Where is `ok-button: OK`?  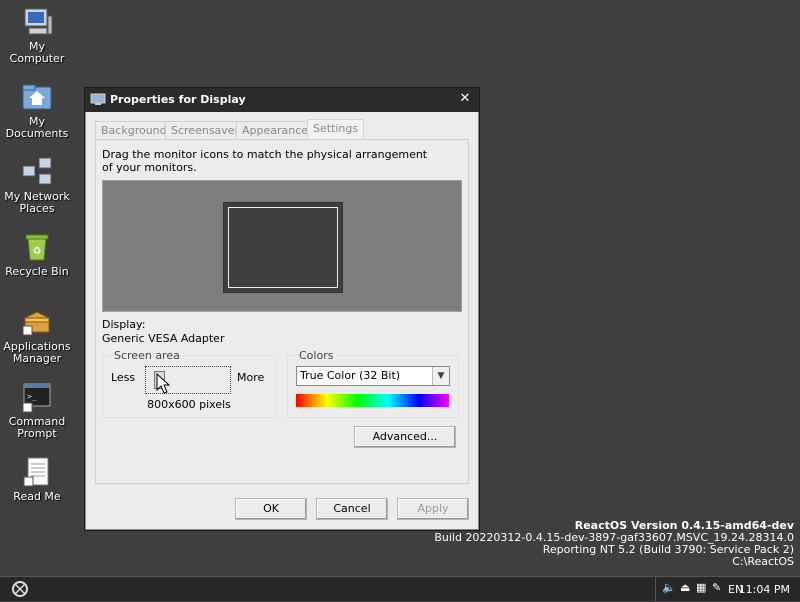 ok-button: OK is located at coordinates (271, 509).